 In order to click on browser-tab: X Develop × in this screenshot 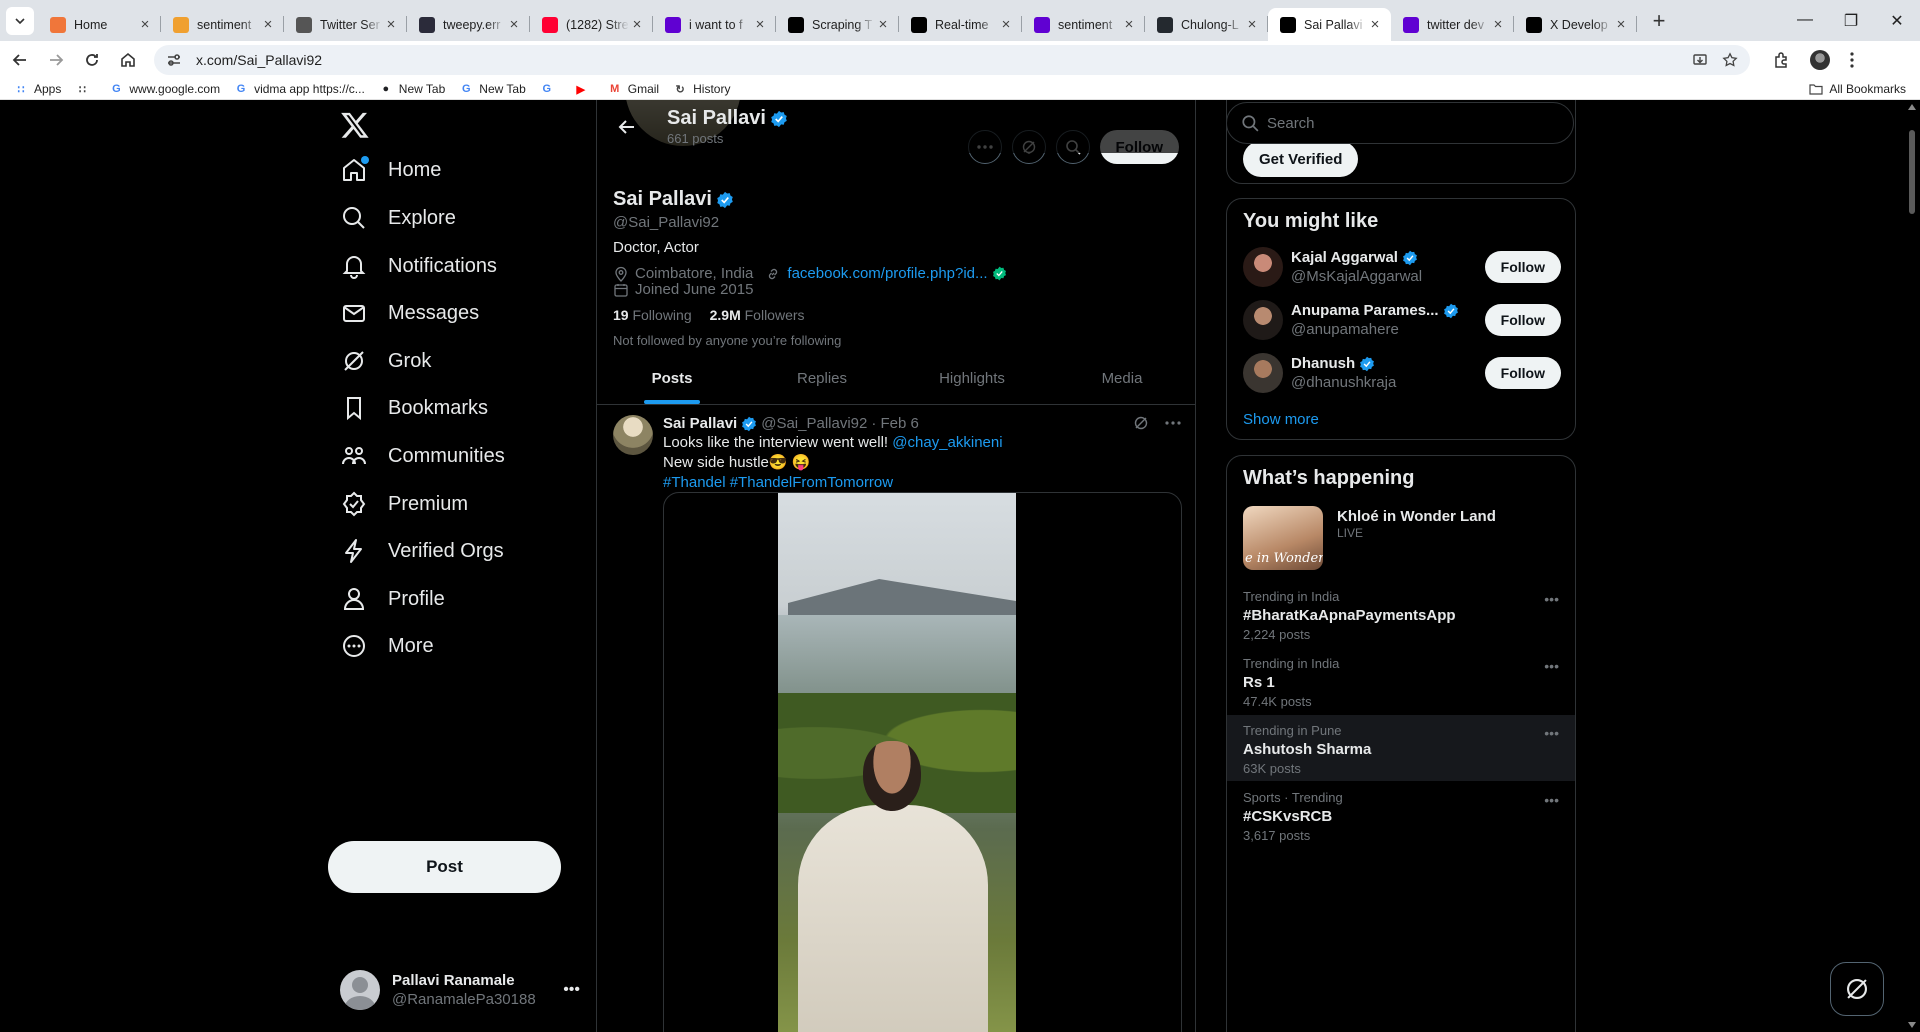, I will do `click(1575, 24)`.